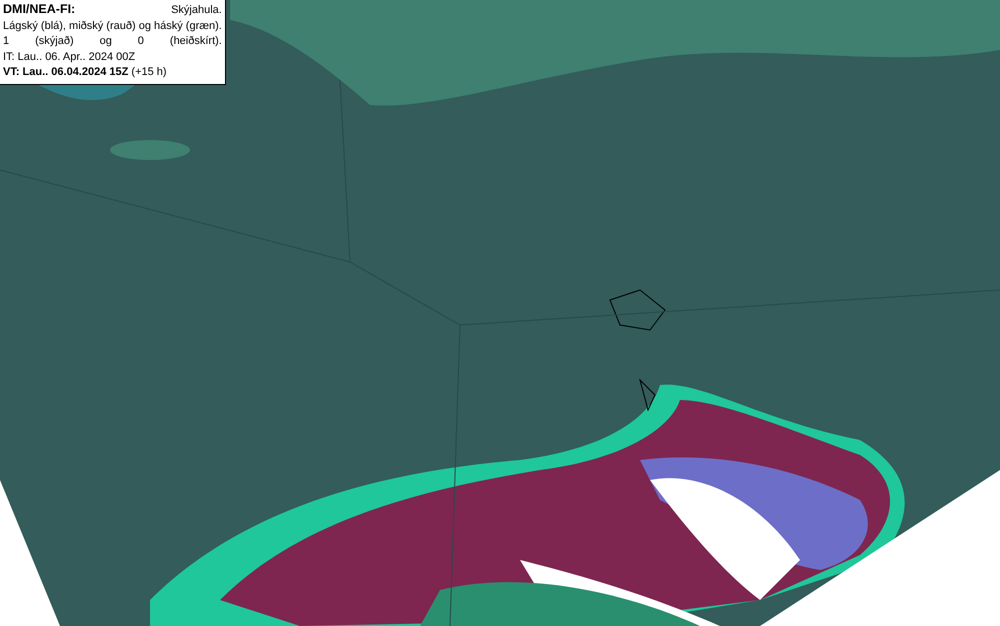  What do you see at coordinates (85, 72) in the screenshot?
I see `valid-time: VT: Lau.. 06.04.2024 15Z (+15 h)` at bounding box center [85, 72].